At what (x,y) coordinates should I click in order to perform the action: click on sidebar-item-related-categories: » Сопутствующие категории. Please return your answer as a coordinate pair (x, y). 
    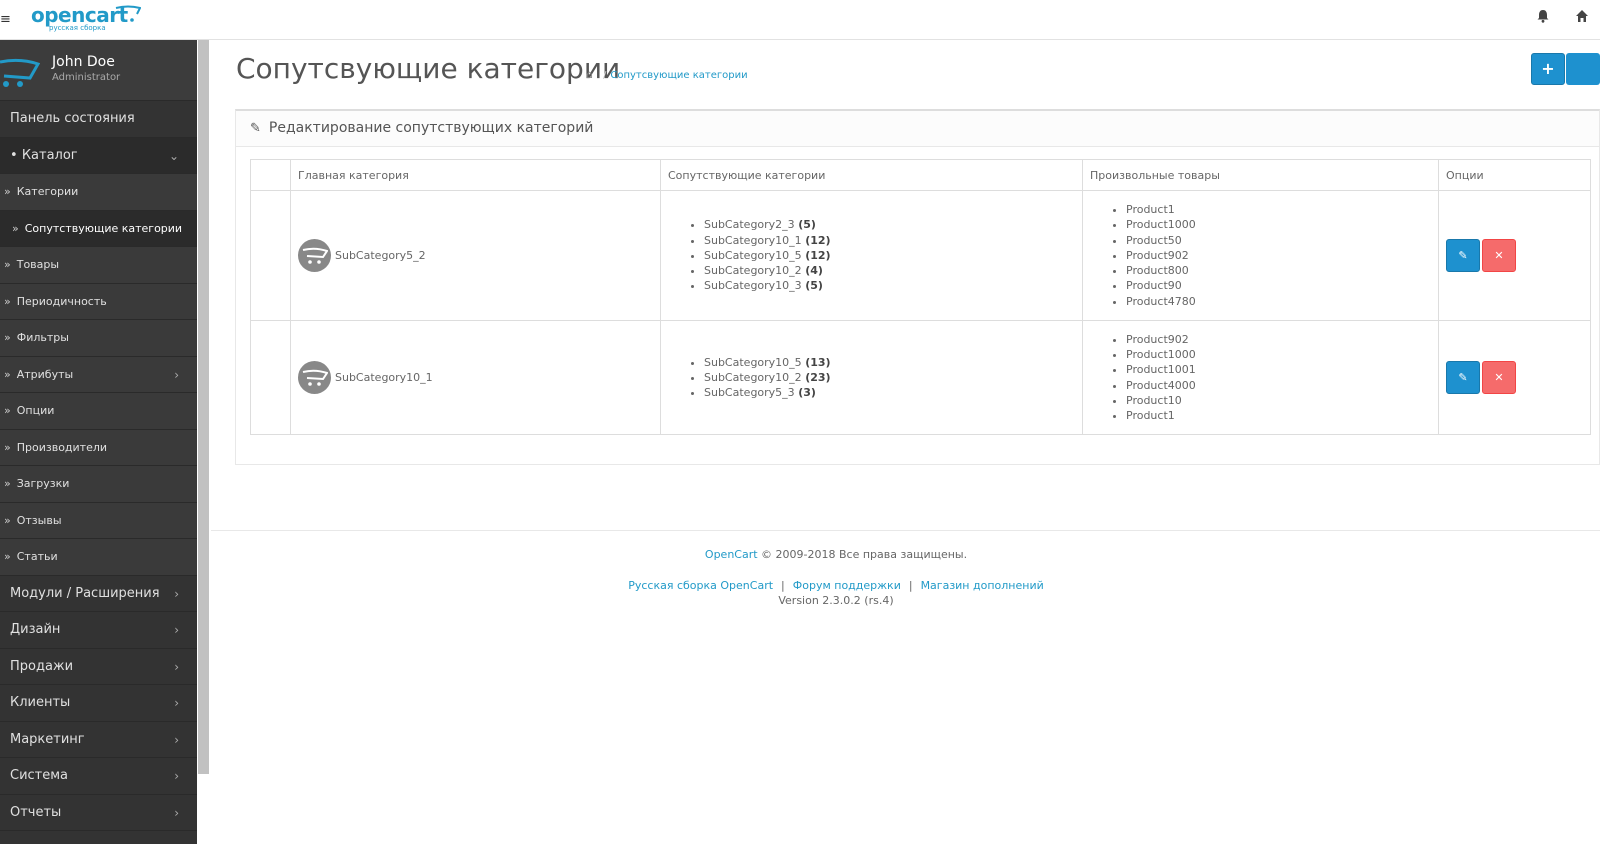
    Looking at the image, I should click on (98, 228).